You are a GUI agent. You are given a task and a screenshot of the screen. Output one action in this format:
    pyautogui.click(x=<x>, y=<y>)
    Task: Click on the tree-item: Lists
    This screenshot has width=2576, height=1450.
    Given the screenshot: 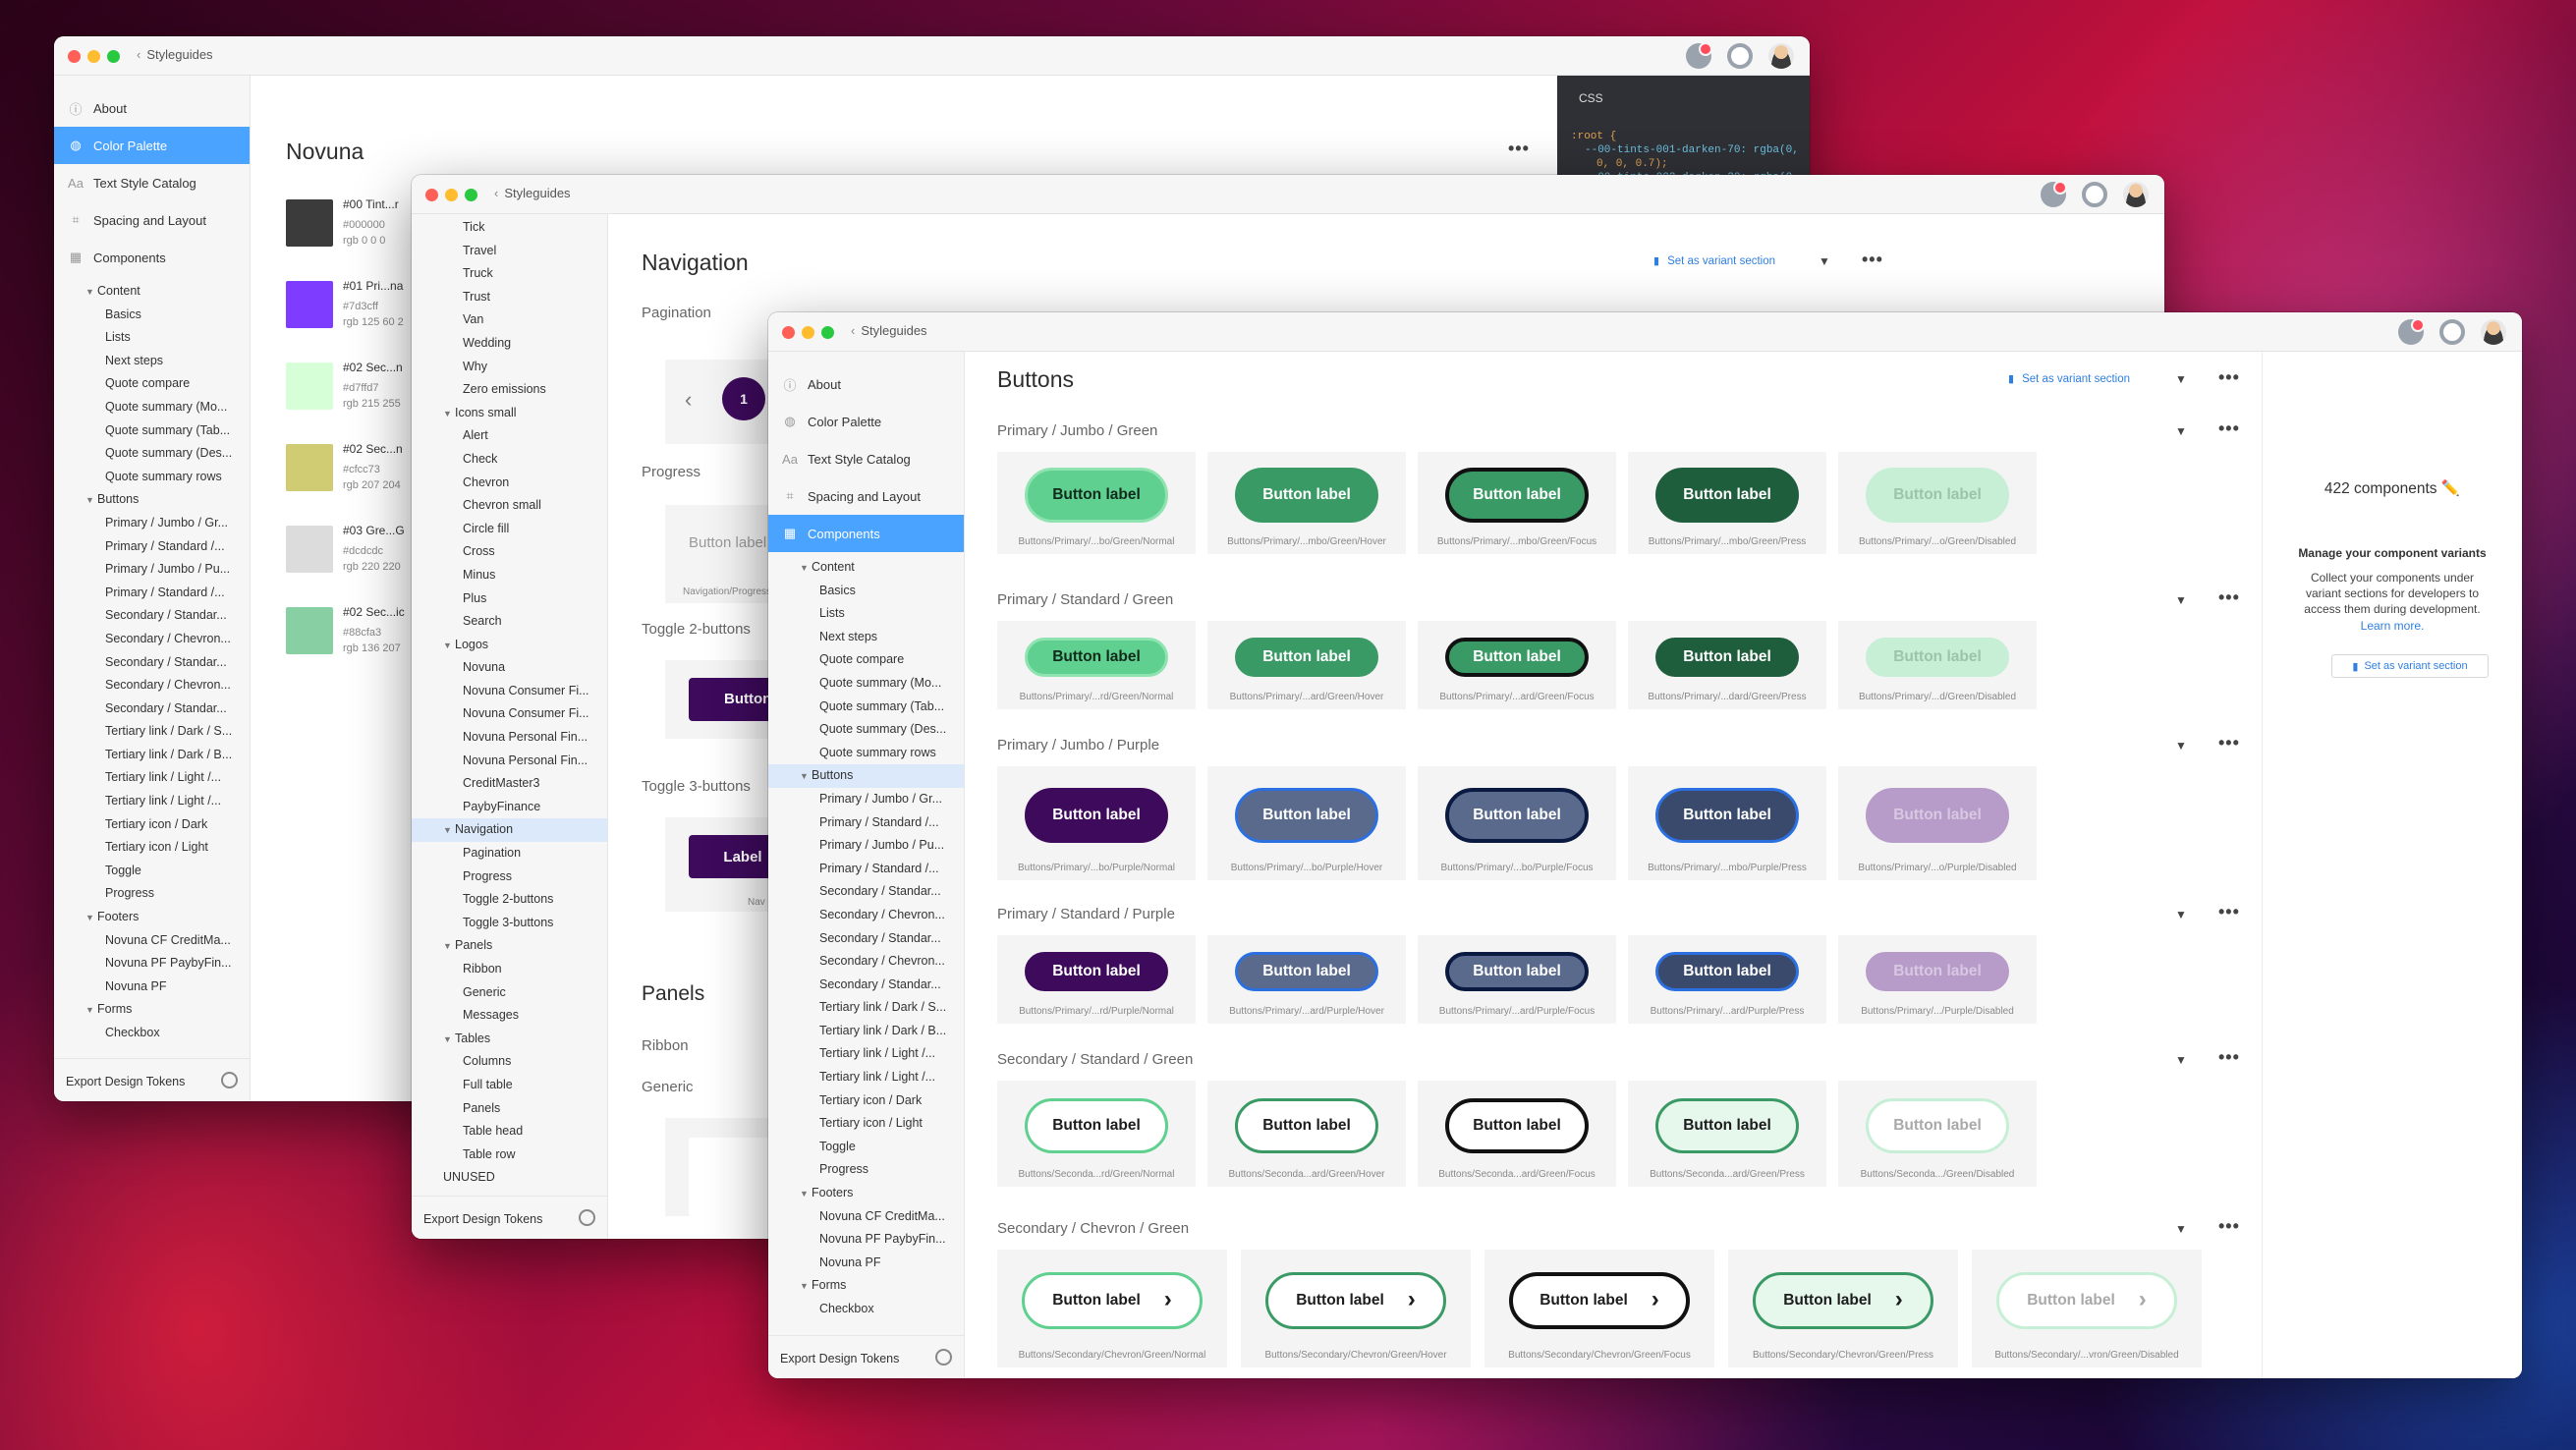 What is the action you would take?
    pyautogui.click(x=152, y=338)
    